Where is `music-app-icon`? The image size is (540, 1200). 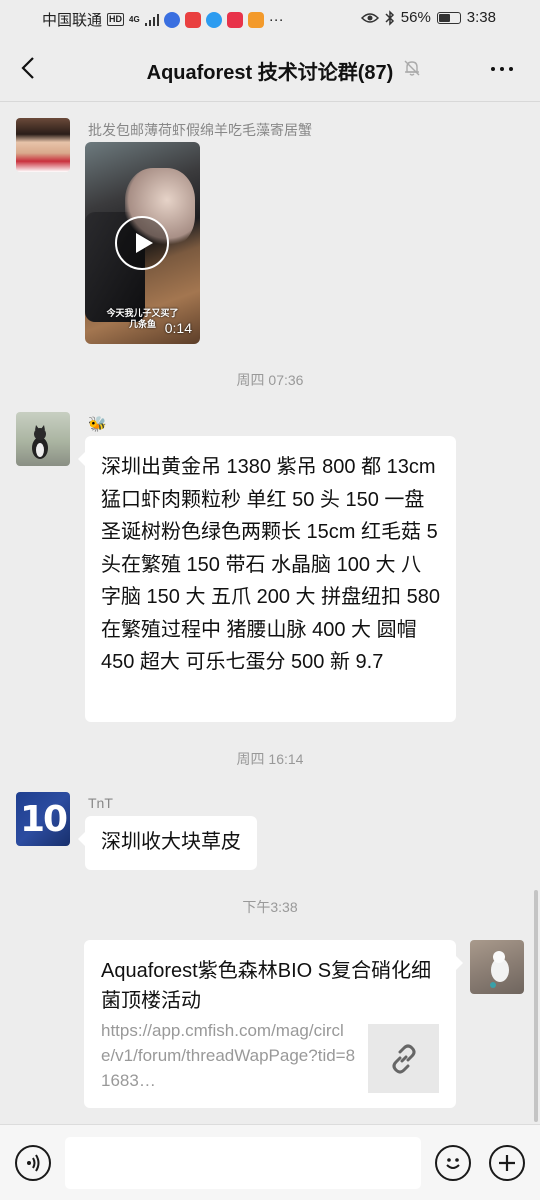
music-app-icon is located at coordinates (171, 19).